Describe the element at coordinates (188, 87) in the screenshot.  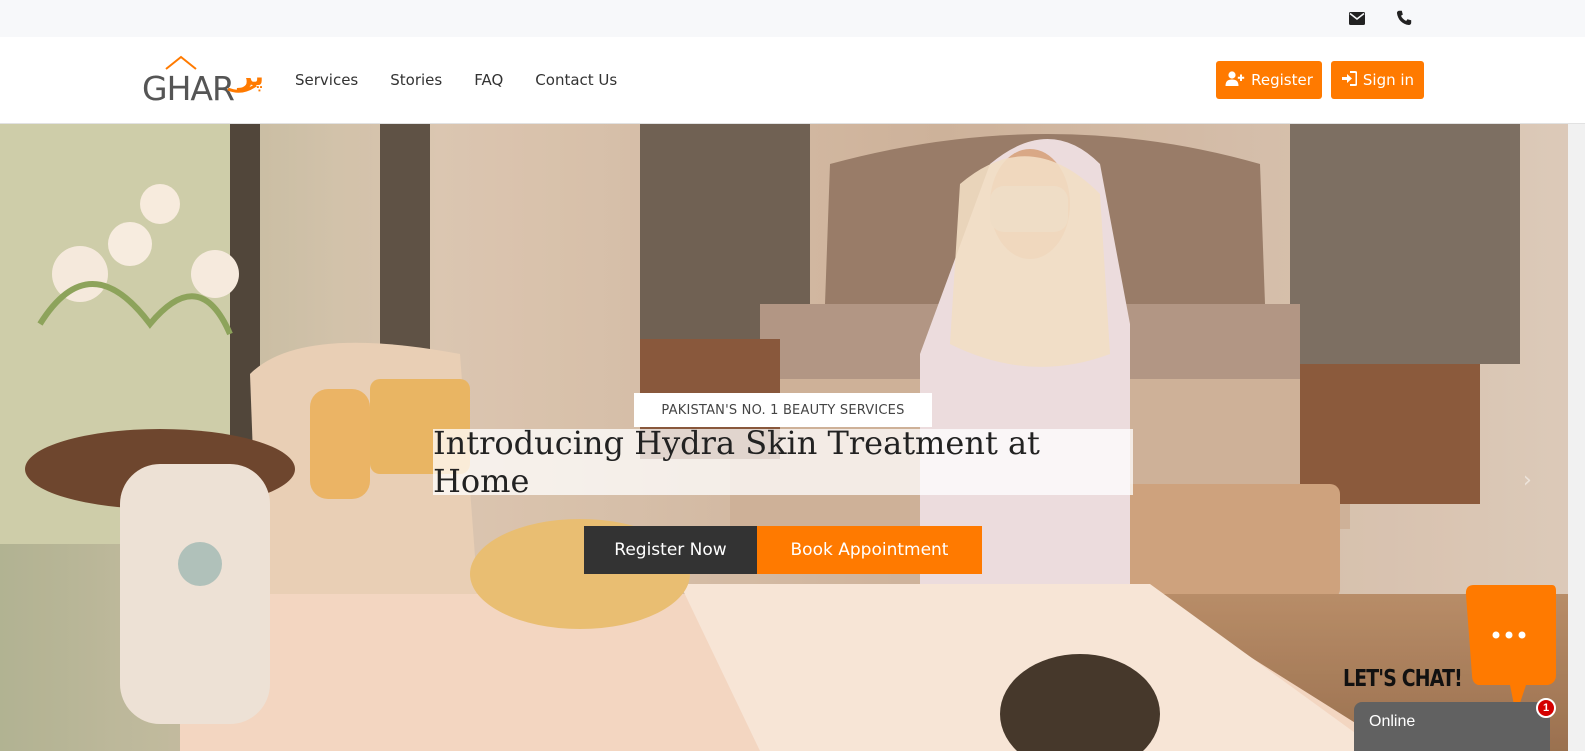
I see `svg-text: GHAR` at that location.